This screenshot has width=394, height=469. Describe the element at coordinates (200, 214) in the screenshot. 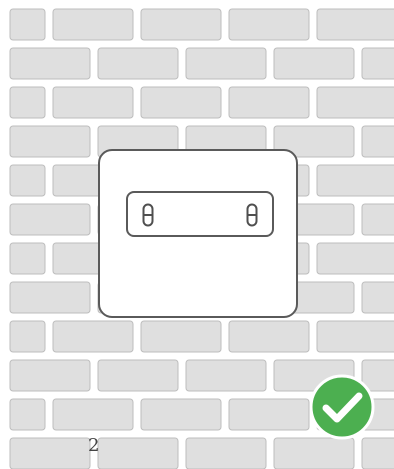

I see `mounting-plate` at that location.